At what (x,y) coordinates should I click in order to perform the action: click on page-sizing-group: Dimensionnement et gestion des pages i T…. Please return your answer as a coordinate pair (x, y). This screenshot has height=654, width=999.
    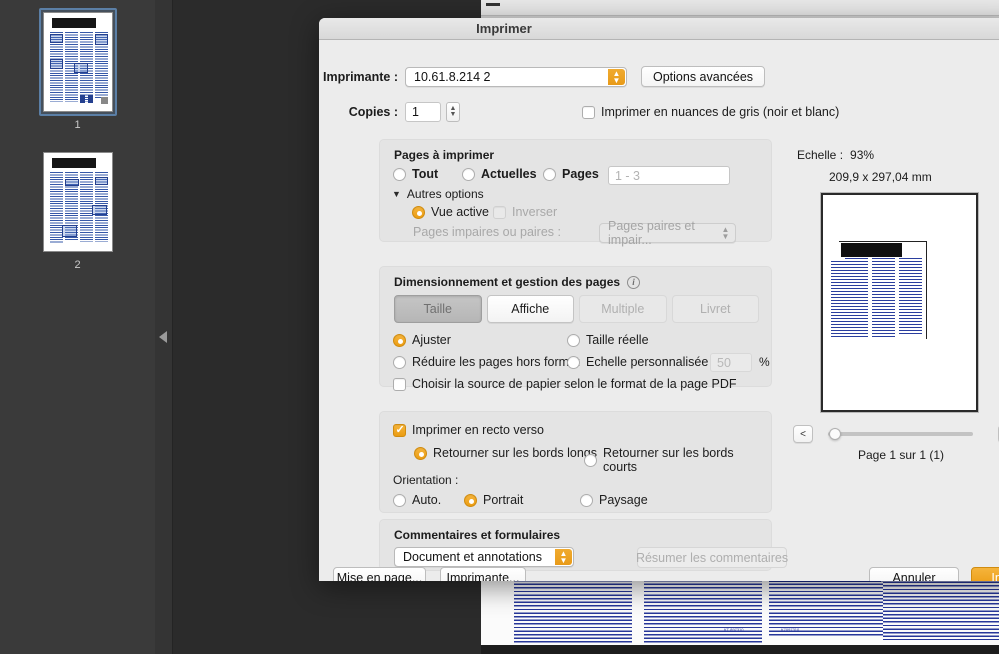
    Looking at the image, I should click on (575, 328).